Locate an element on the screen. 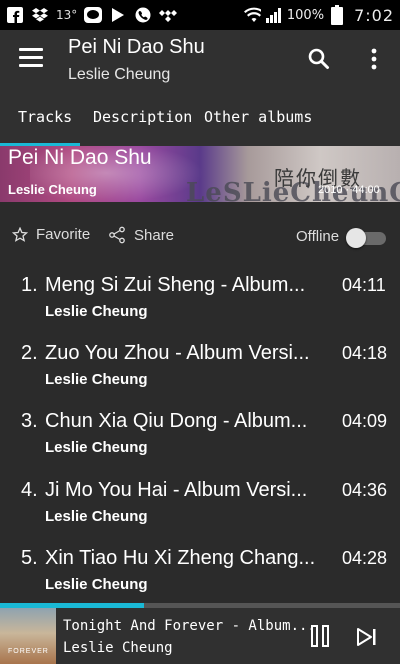 The image size is (400, 664). pause-icon is located at coordinates (320, 636).